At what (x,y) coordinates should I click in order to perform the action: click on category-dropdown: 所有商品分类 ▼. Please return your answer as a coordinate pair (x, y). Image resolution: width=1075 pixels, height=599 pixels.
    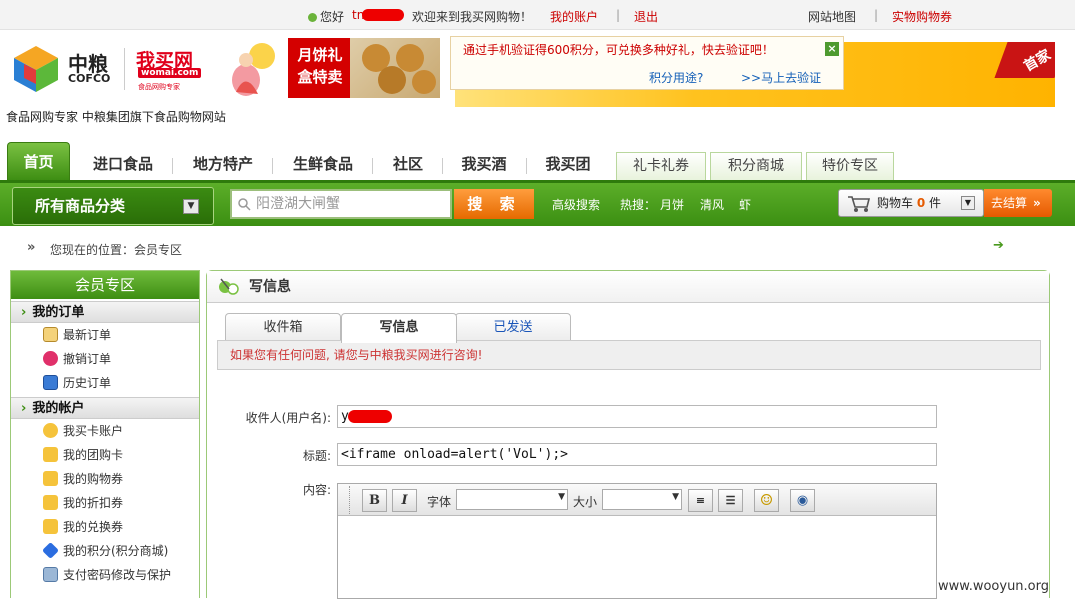
    Looking at the image, I should click on (113, 206).